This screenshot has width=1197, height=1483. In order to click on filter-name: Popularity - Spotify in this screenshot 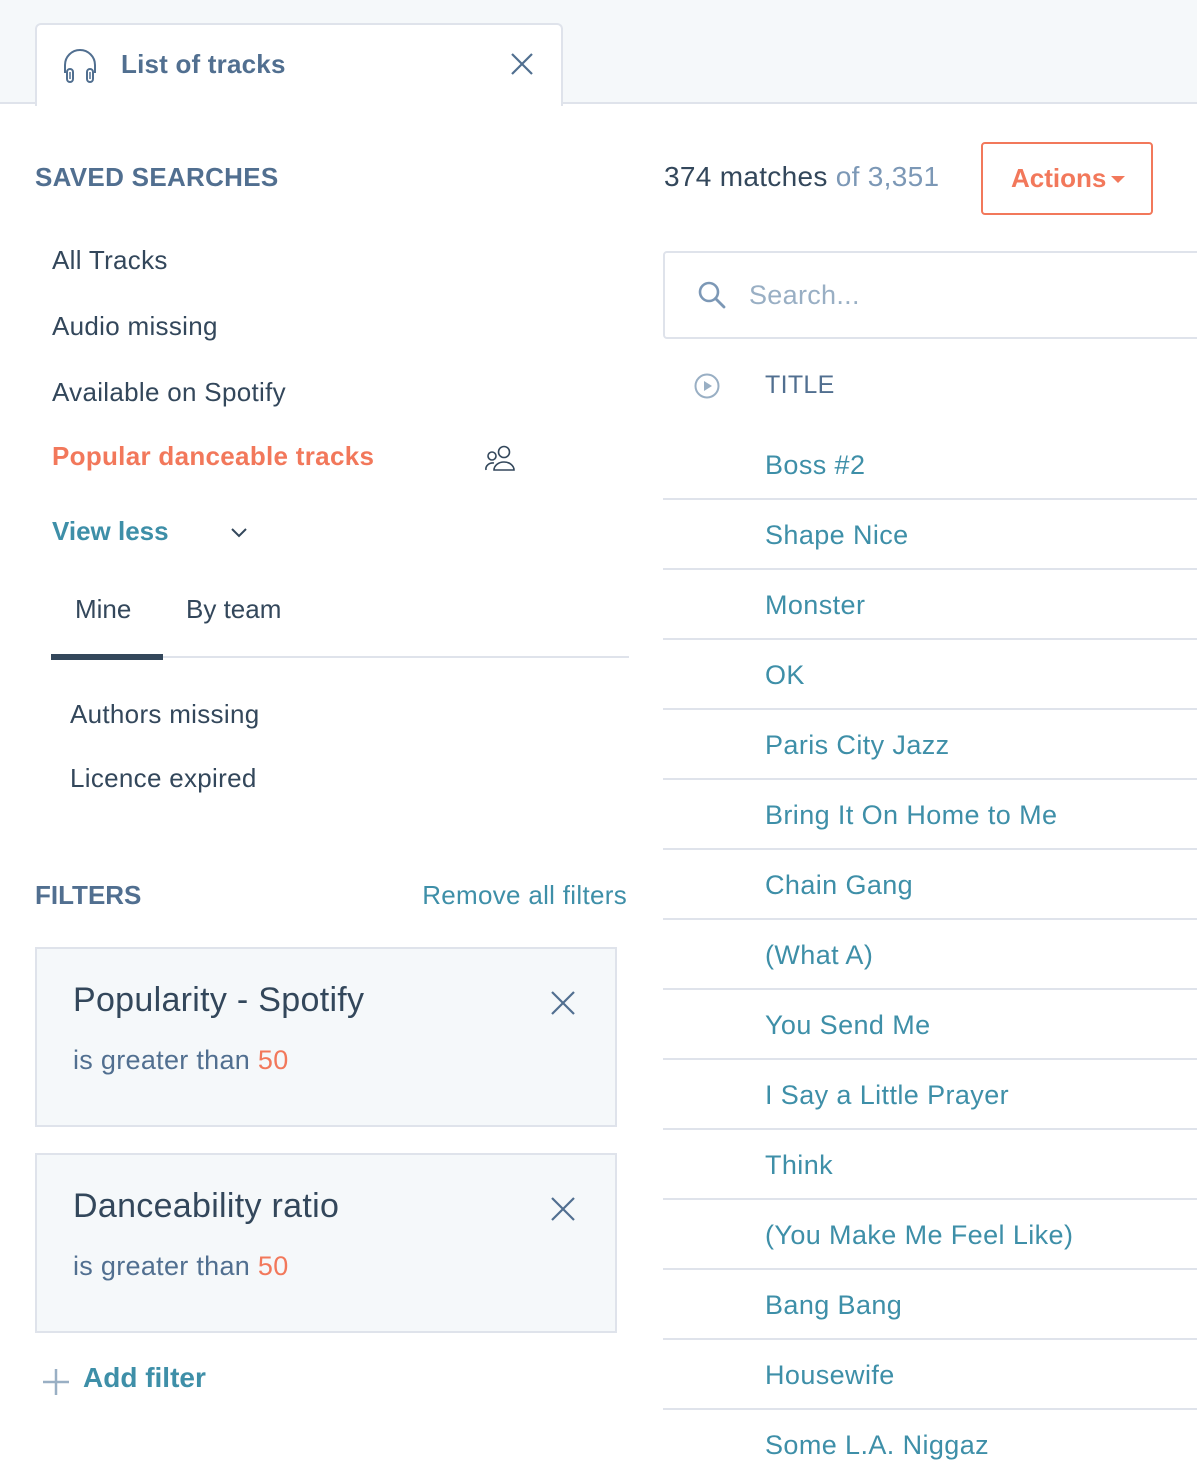, I will do `click(219, 1000)`.